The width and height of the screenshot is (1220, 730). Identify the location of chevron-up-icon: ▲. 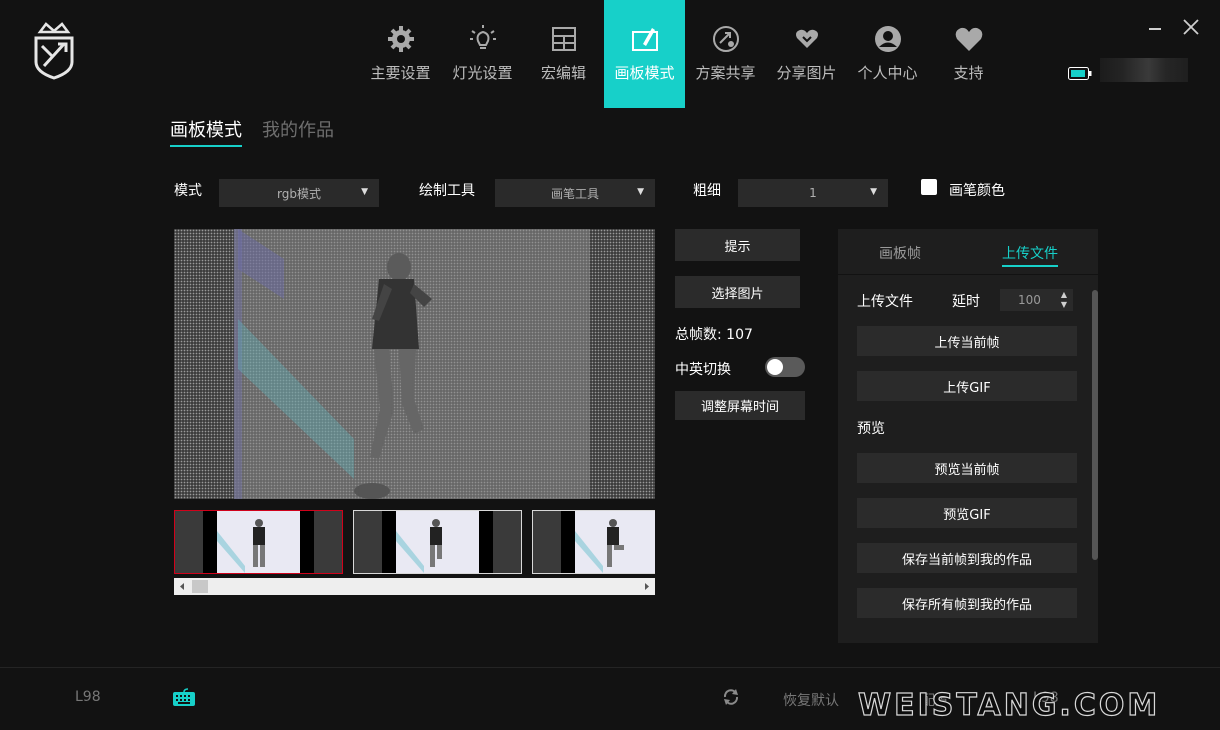
(1064, 295).